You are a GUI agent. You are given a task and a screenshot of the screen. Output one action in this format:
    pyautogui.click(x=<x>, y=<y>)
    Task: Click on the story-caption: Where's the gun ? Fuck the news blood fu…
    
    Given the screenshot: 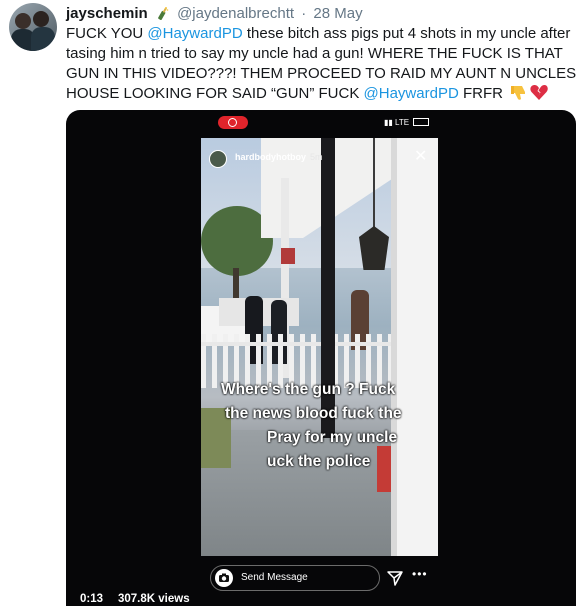 What is the action you would take?
    pyautogui.click(x=329, y=426)
    